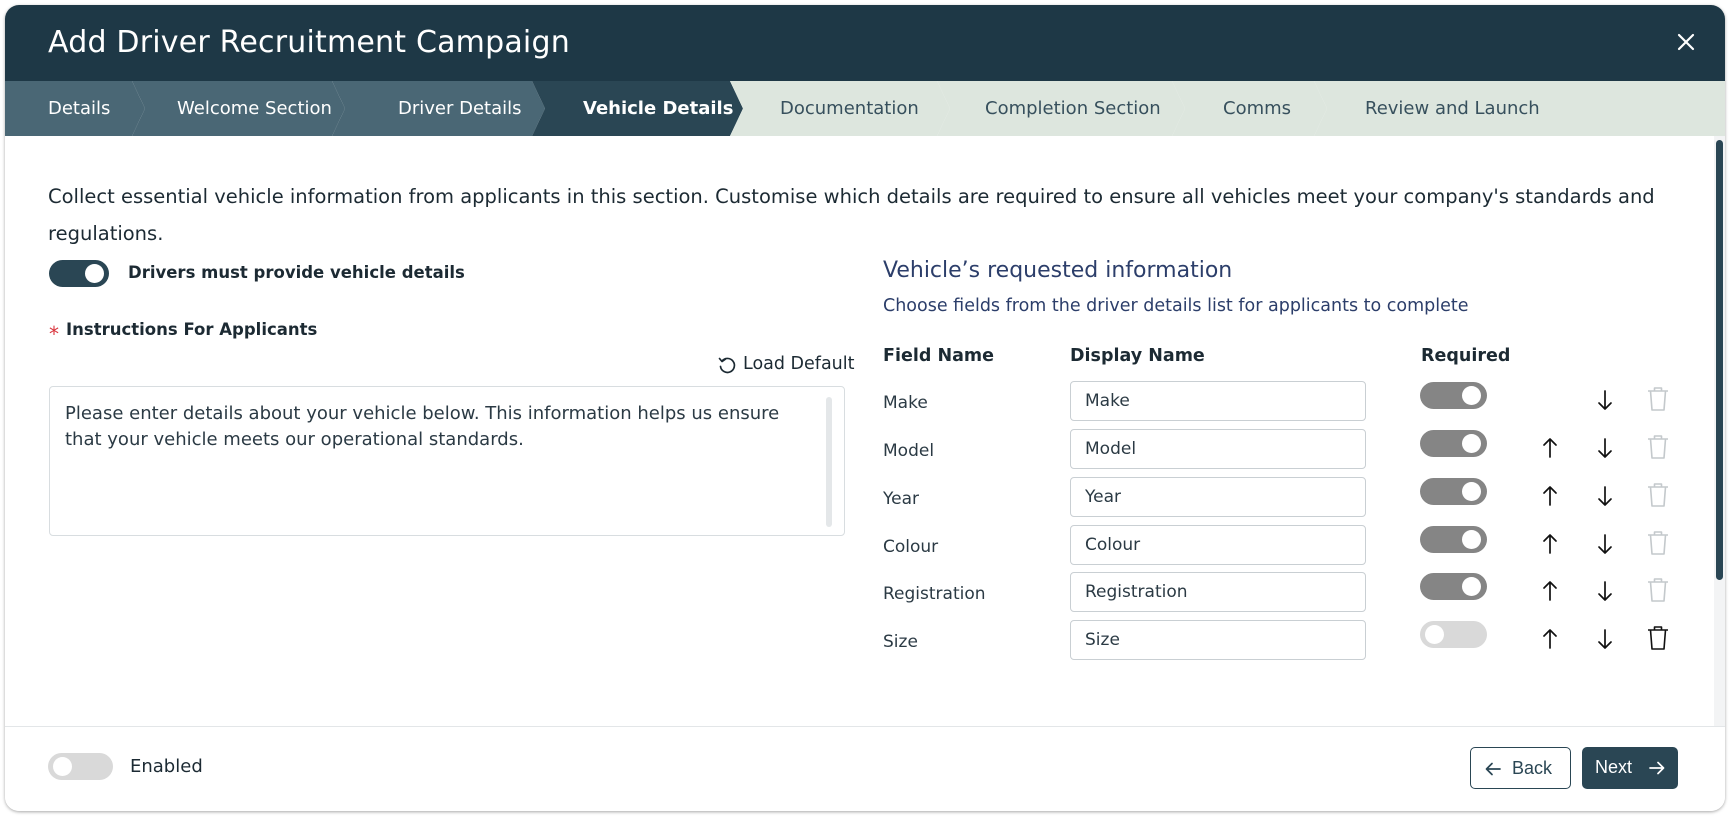 The width and height of the screenshot is (1735, 821). Describe the element at coordinates (80, 766) in the screenshot. I see `campaign-enabled-toggle` at that location.